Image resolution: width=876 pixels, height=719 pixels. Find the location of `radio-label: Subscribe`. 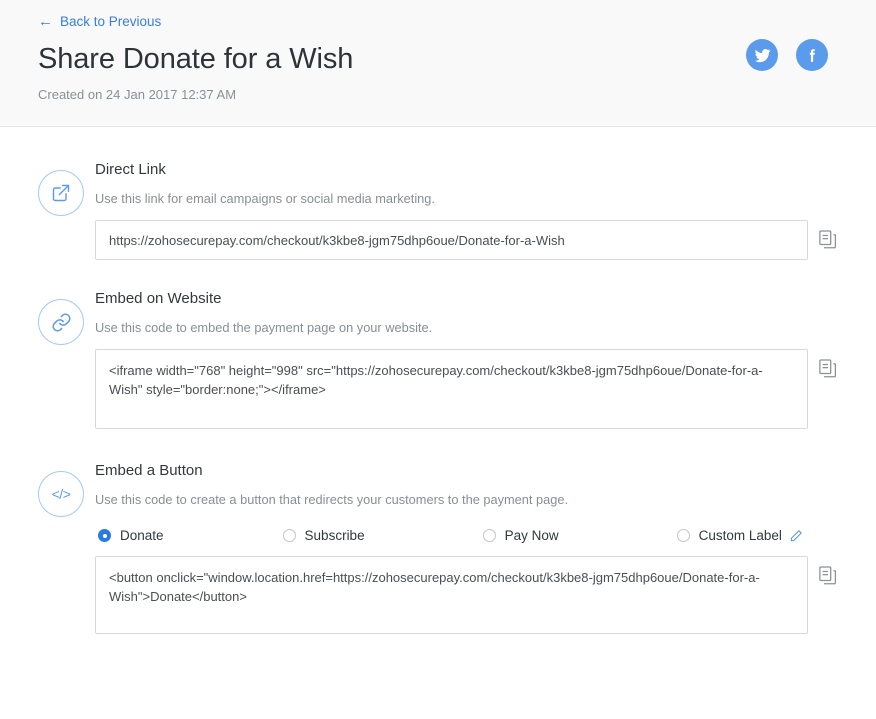

radio-label: Subscribe is located at coordinates (334, 536).